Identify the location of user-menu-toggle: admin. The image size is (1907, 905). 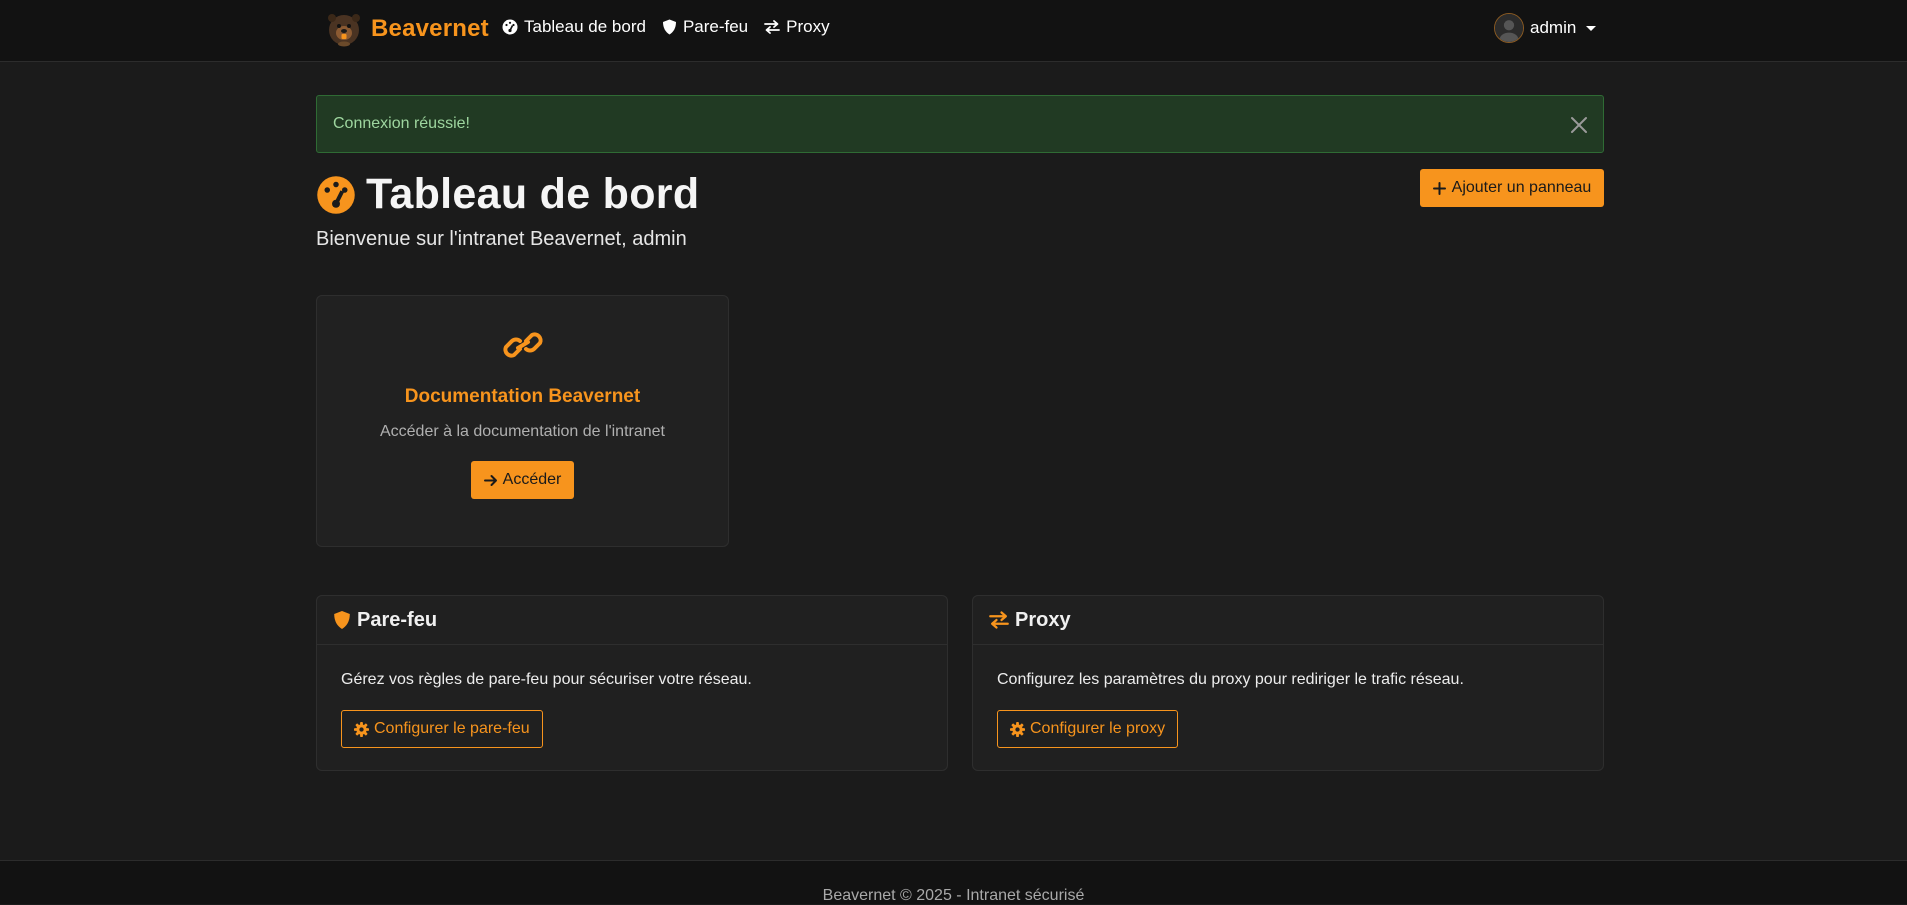
(1545, 28).